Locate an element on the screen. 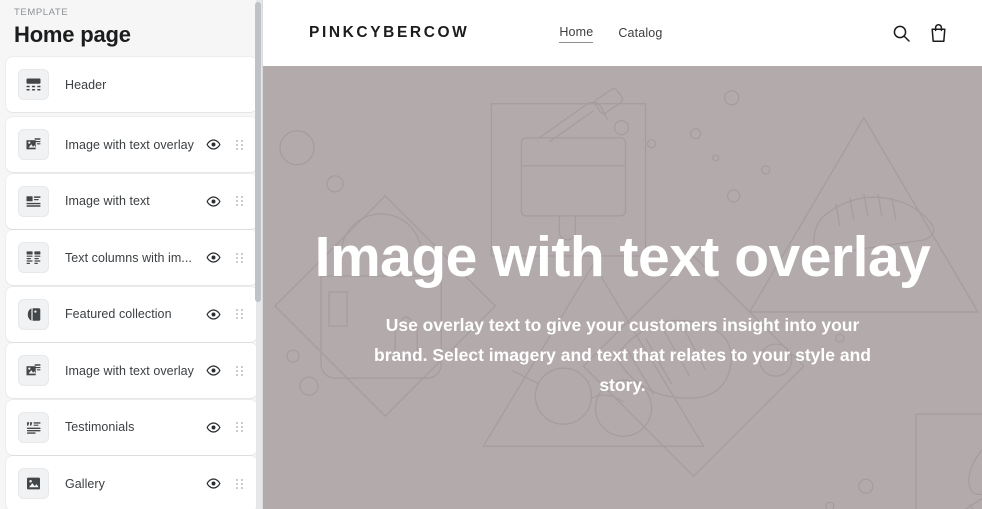 The width and height of the screenshot is (982, 509). image-with-text-icon is located at coordinates (33, 201).